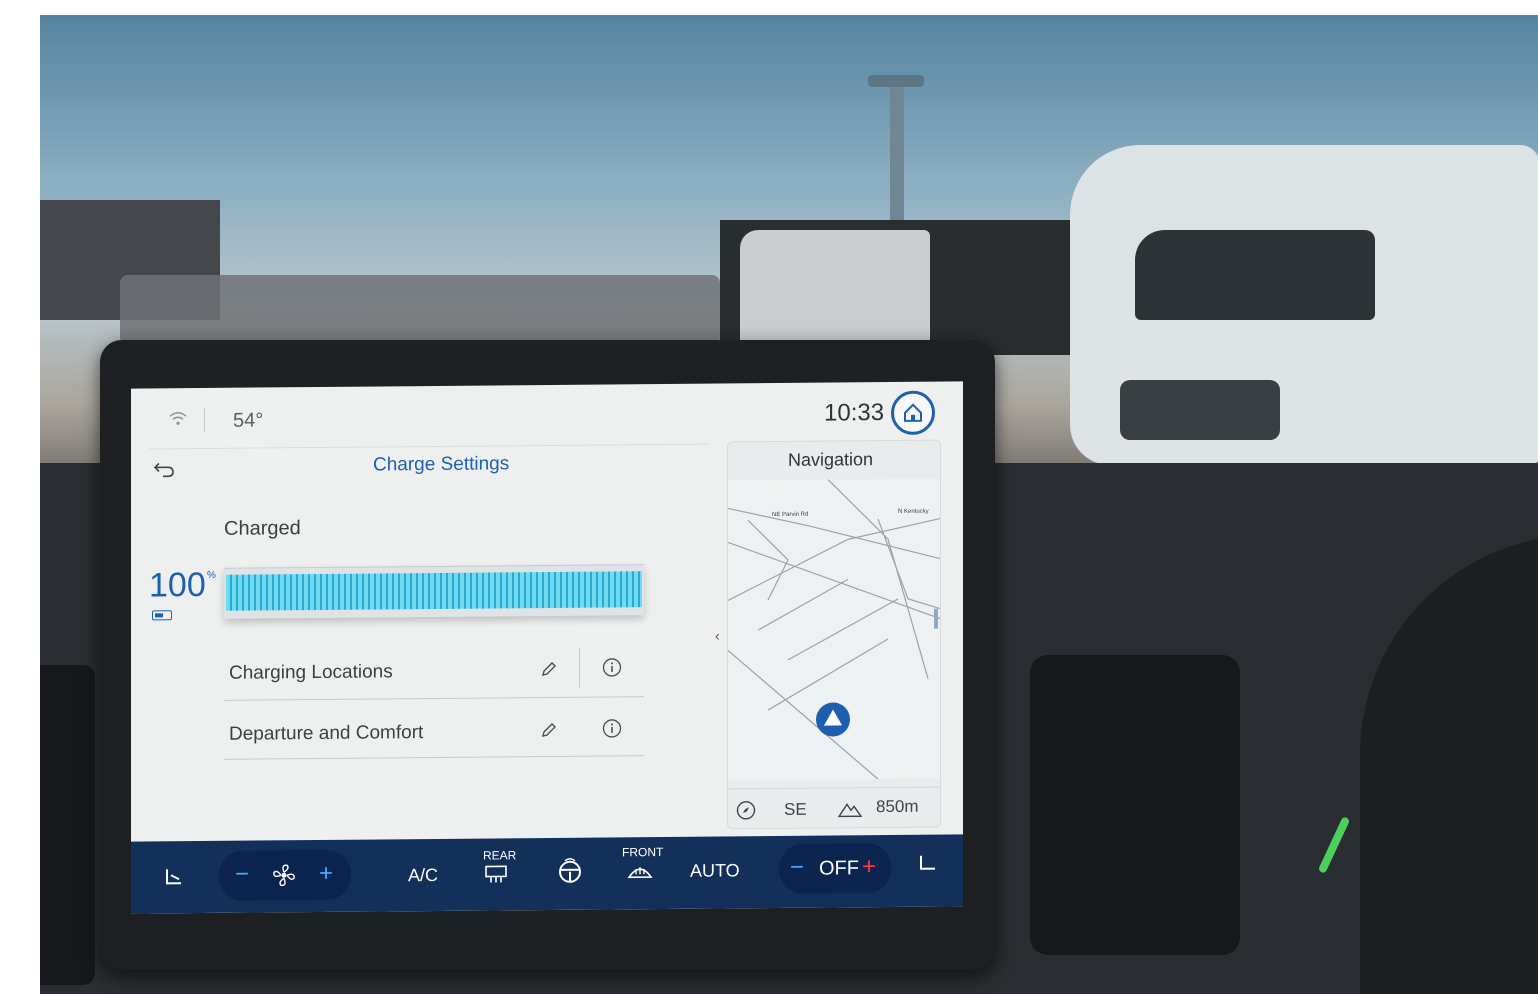  I want to click on charge-percent: 100, so click(177, 585).